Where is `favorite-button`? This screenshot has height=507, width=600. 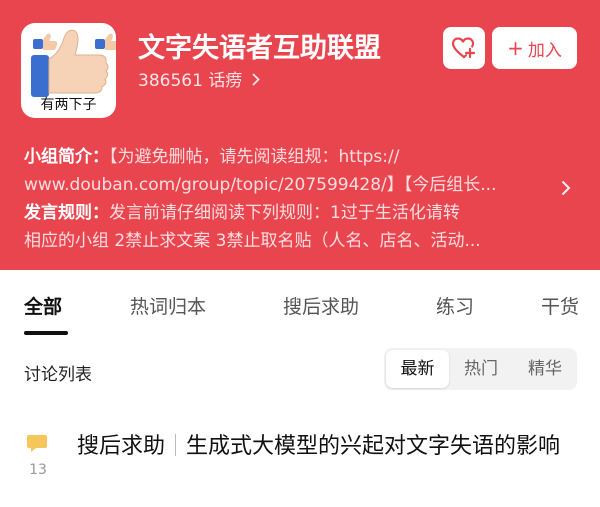
favorite-button is located at coordinates (464, 48).